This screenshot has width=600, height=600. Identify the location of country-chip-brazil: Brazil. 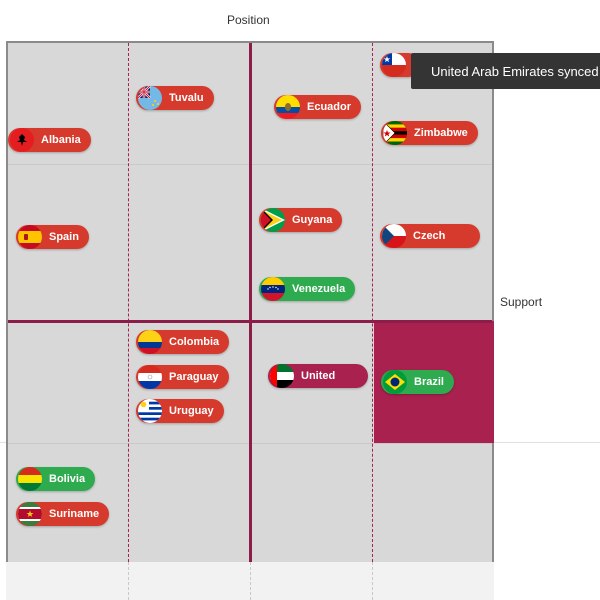
(417, 382).